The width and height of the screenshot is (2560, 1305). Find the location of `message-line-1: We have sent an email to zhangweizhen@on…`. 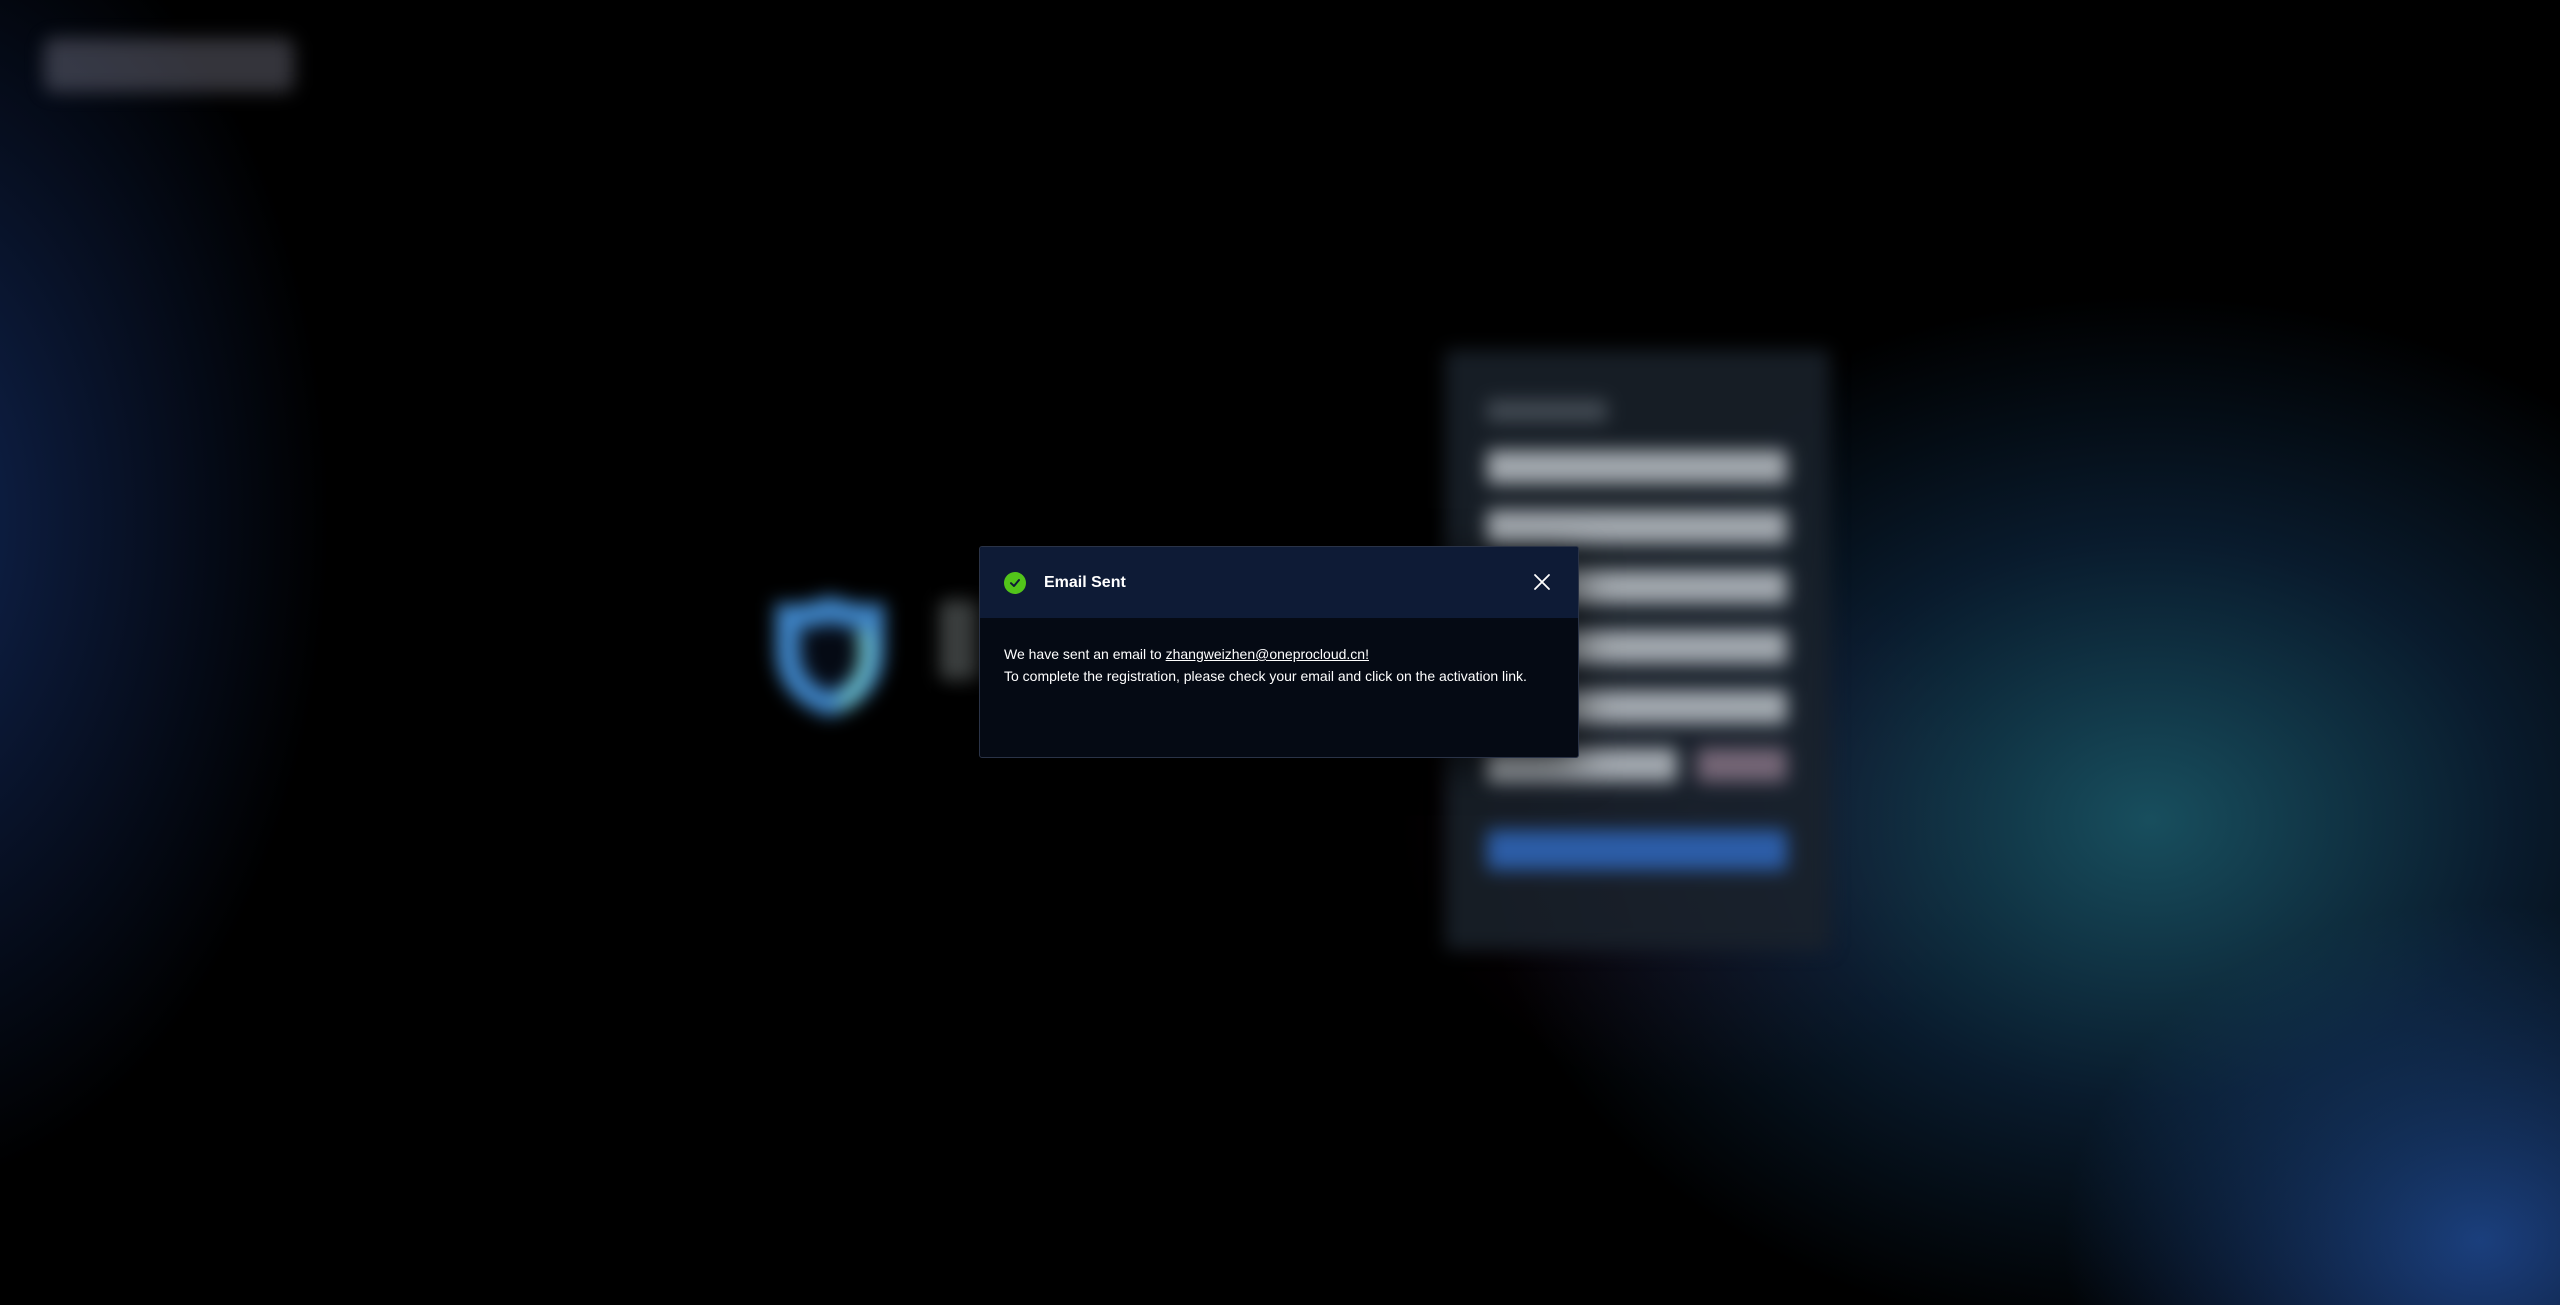

message-line-1: We have sent an email to zhangweizhen@on… is located at coordinates (1279, 654).